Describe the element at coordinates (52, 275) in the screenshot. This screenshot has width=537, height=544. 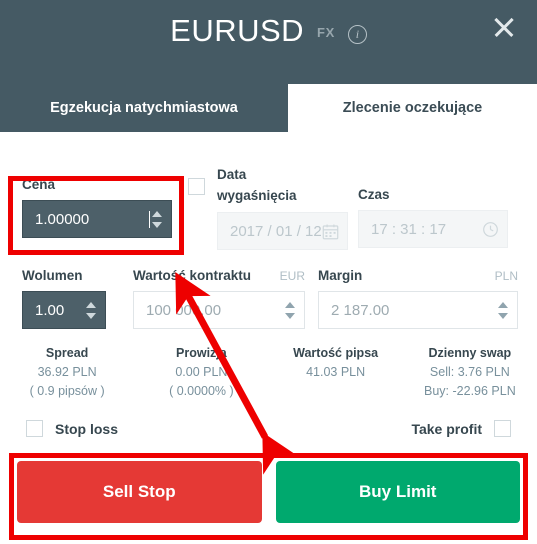
I see `volume-label: Wolumen` at that location.